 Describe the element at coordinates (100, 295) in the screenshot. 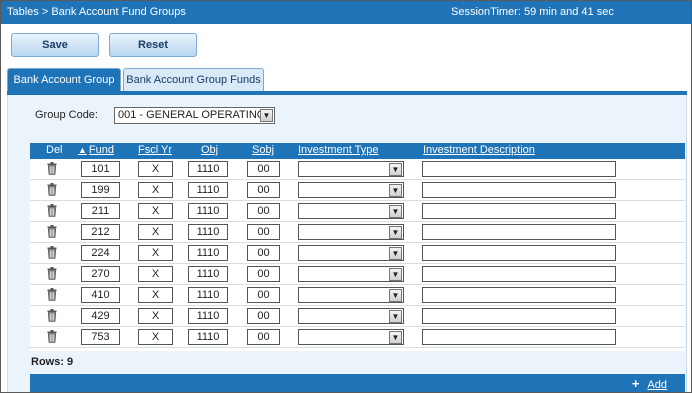

I see `fund-input: 410` at that location.